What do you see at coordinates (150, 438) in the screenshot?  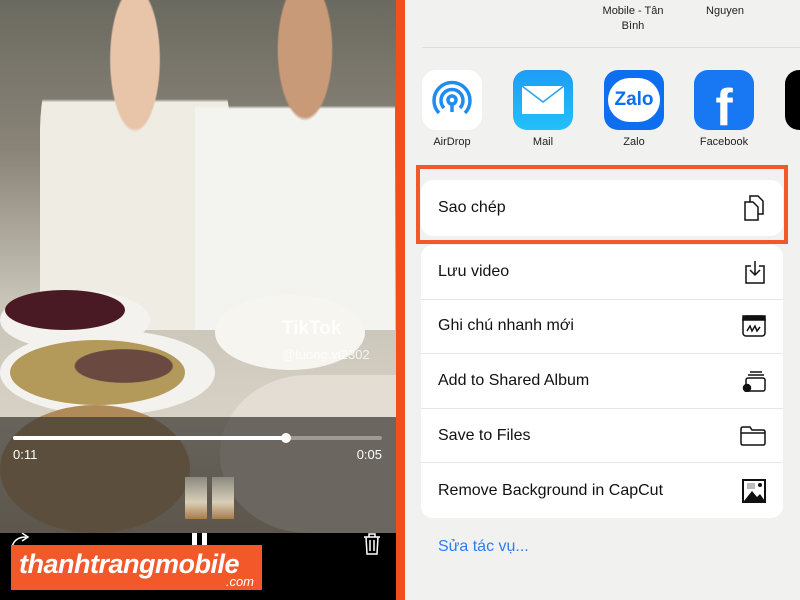 I see `scrubber-fill` at bounding box center [150, 438].